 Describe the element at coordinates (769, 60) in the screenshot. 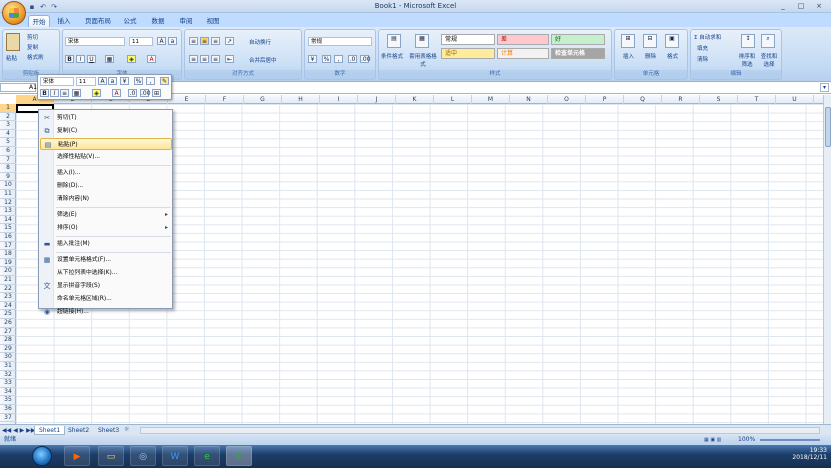

I see `find-select-button: 查找和选择` at that location.